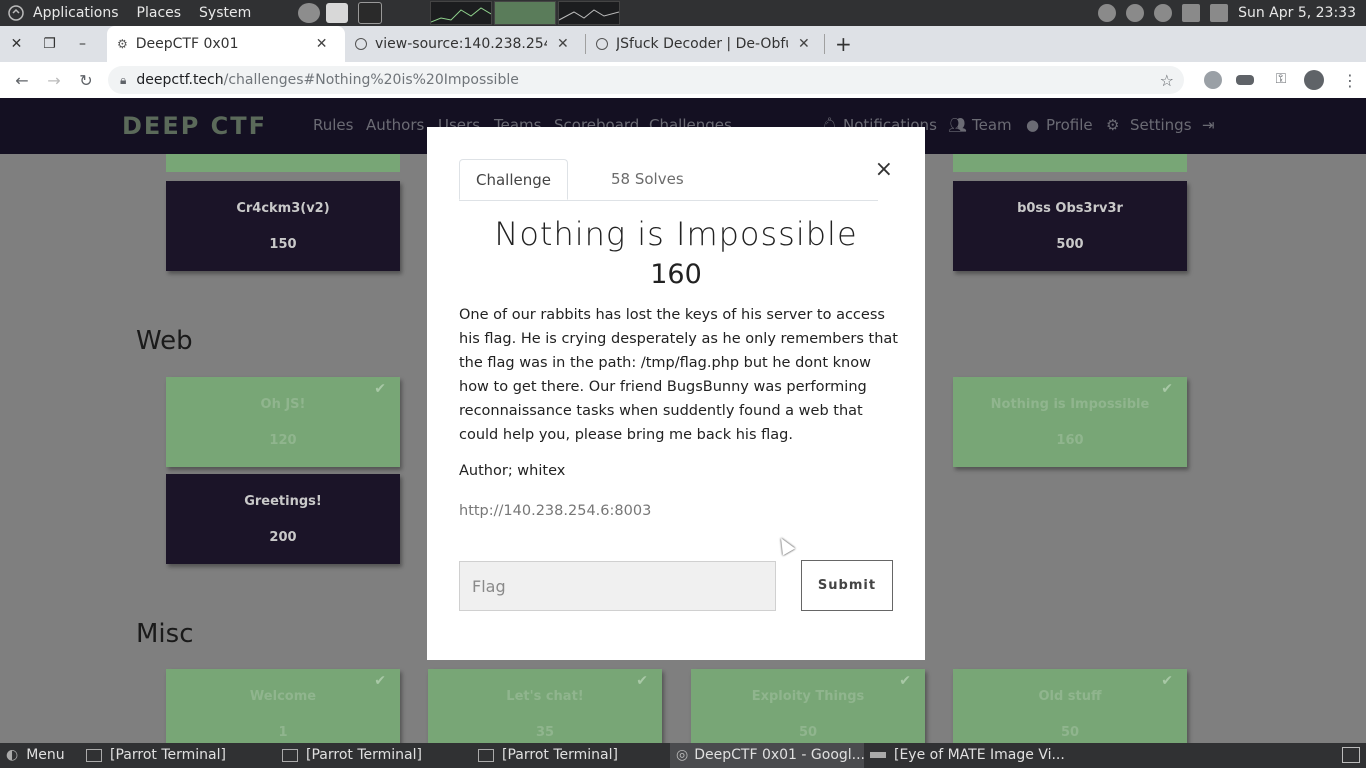 This screenshot has width=1366, height=768. I want to click on incognito-extension-icon, so click(1245, 80).